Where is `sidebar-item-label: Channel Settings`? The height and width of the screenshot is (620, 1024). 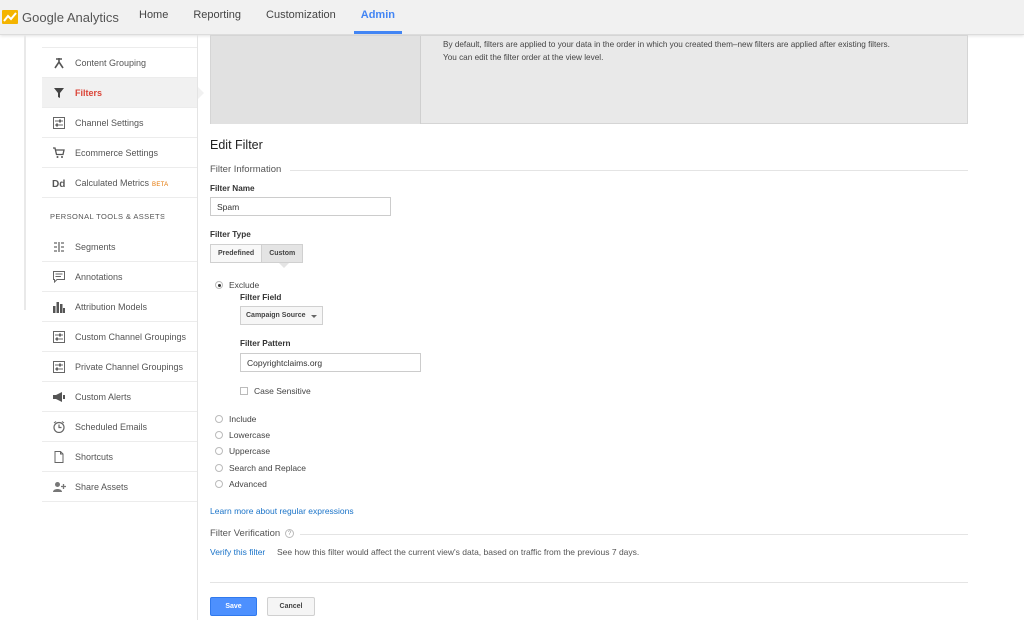 sidebar-item-label: Channel Settings is located at coordinates (109, 122).